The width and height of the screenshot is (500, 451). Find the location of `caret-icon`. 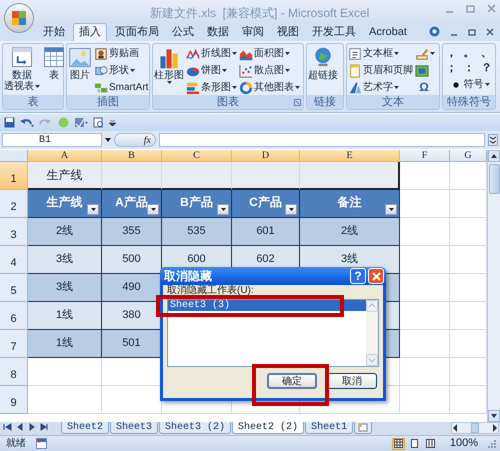

caret-icon is located at coordinates (108, 140).